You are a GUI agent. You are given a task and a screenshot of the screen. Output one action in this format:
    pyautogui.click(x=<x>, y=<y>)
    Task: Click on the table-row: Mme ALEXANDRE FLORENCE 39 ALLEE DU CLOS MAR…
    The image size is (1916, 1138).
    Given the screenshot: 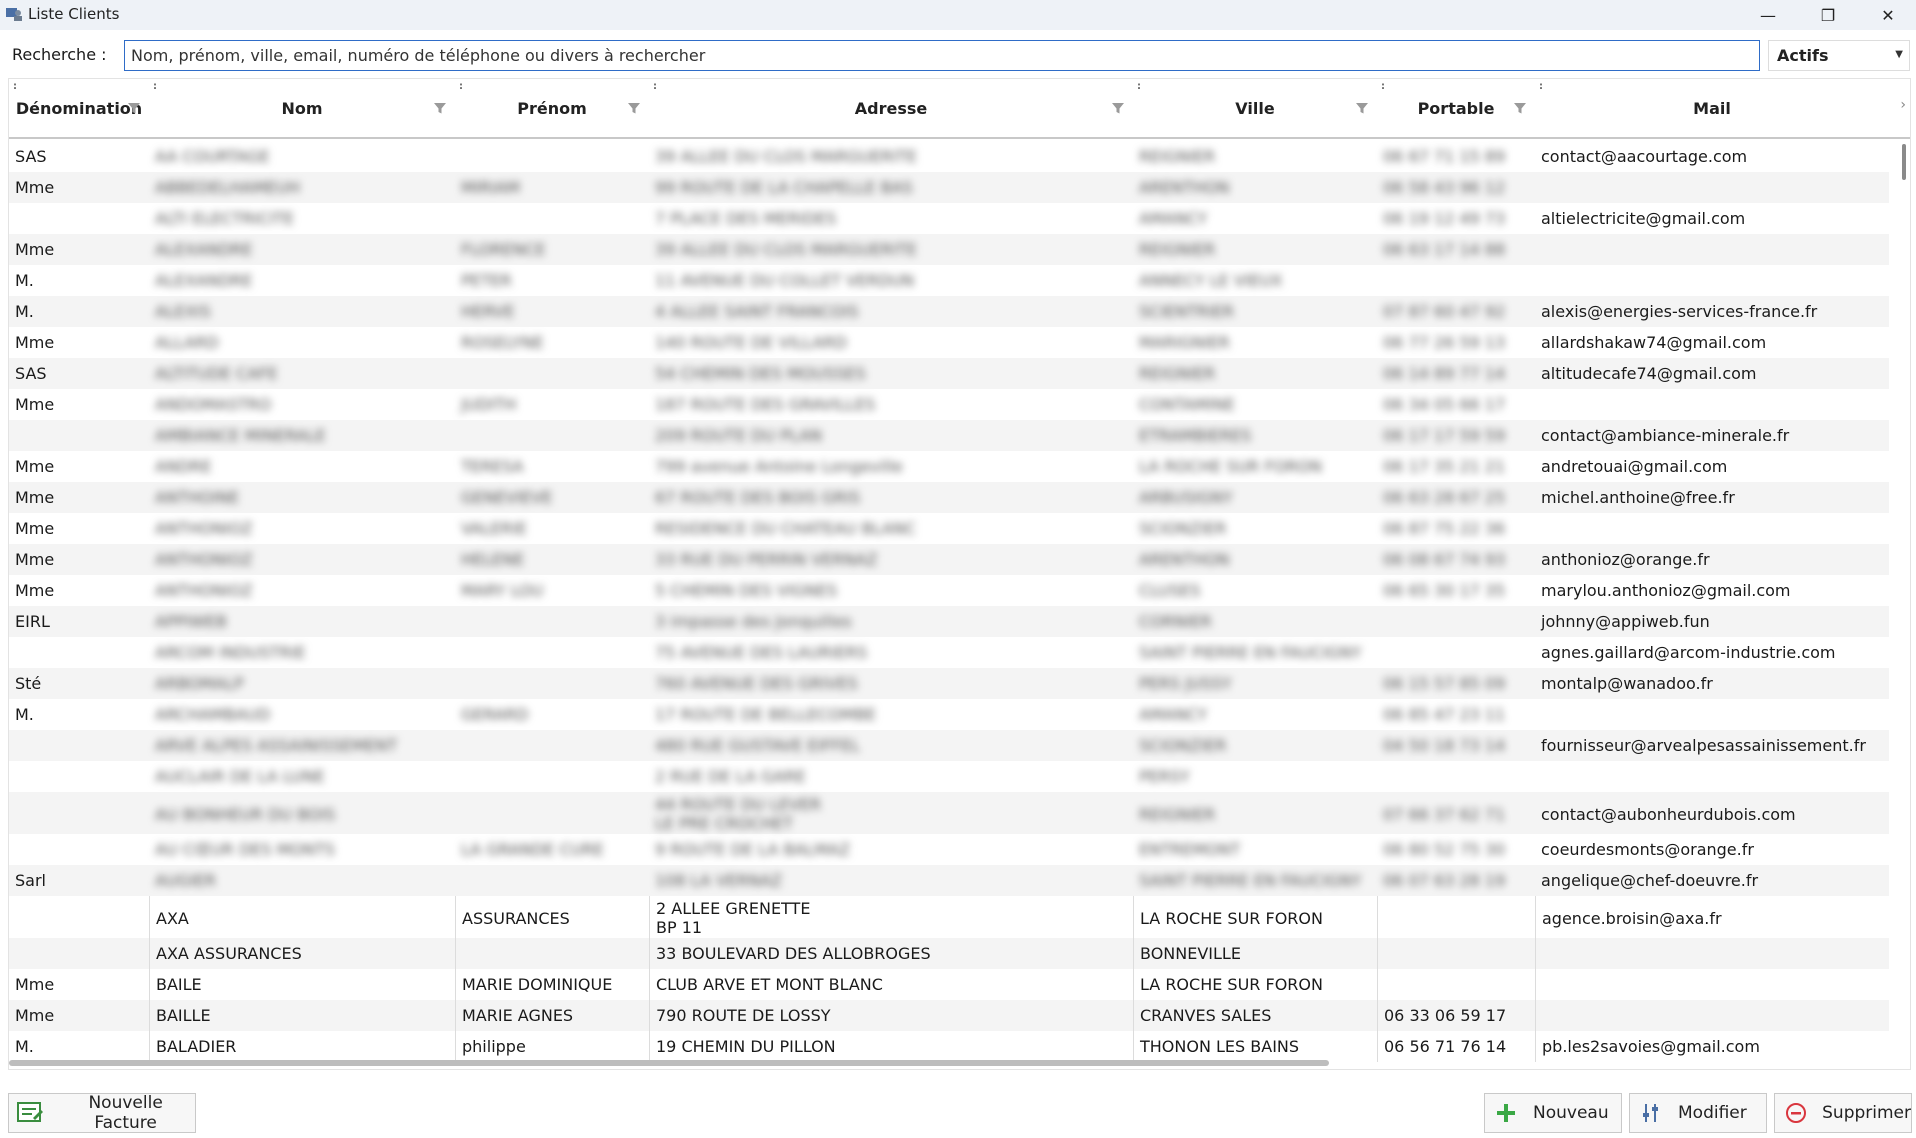 What is the action you would take?
    pyautogui.click(x=949, y=249)
    